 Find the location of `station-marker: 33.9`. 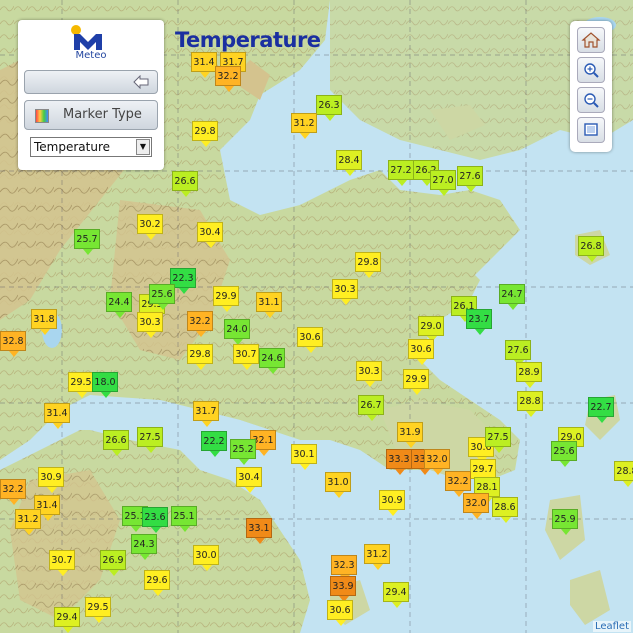

station-marker: 33.9 is located at coordinates (343, 589).